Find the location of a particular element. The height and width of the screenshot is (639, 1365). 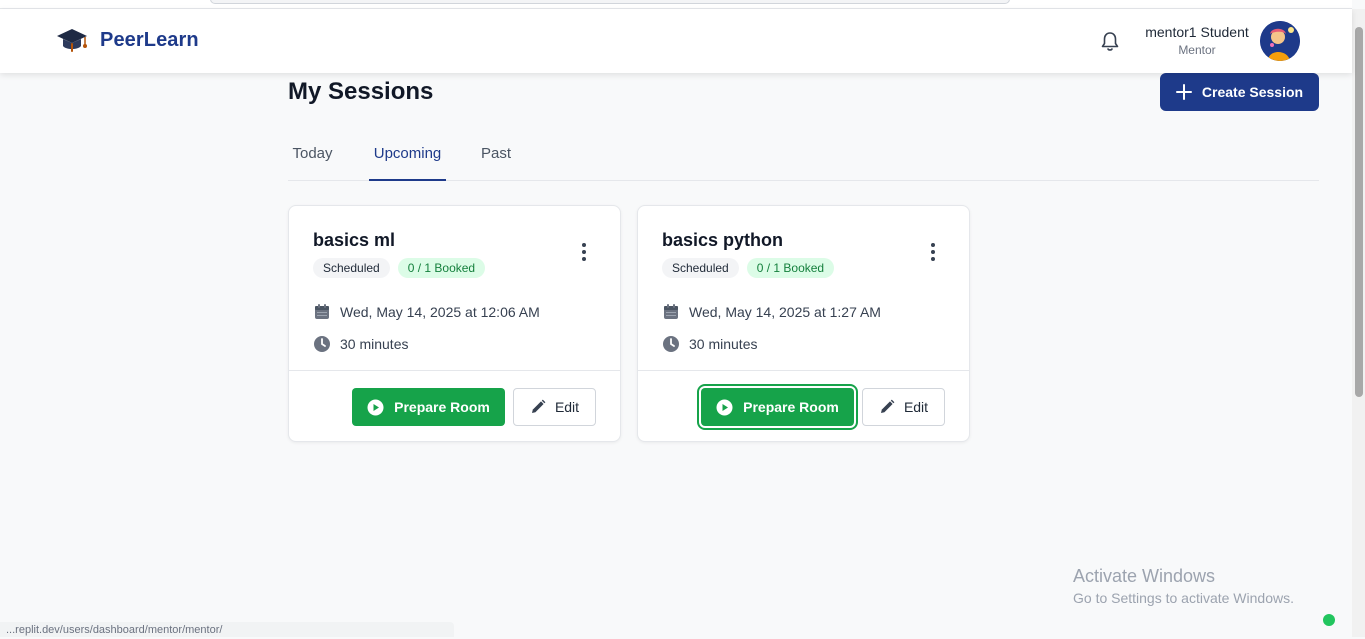

session-tabs: Today Upcoming Past is located at coordinates (803, 158).